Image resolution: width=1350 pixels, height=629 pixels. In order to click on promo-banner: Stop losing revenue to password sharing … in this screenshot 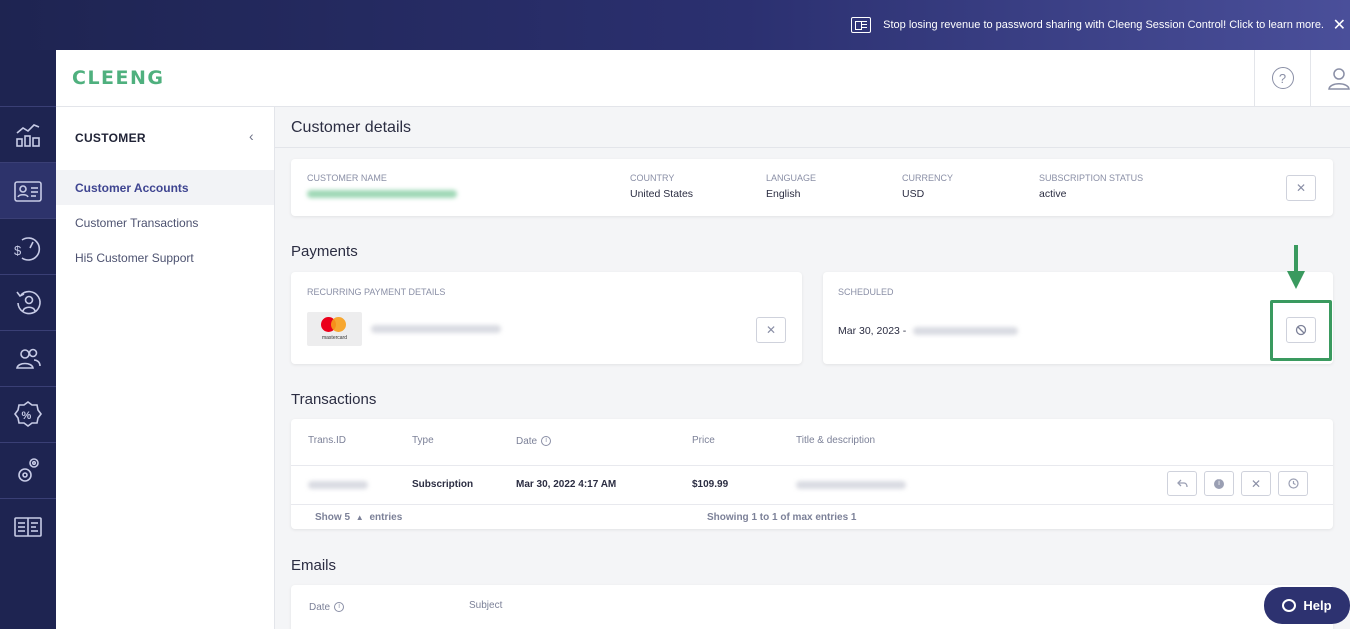, I will do `click(675, 25)`.